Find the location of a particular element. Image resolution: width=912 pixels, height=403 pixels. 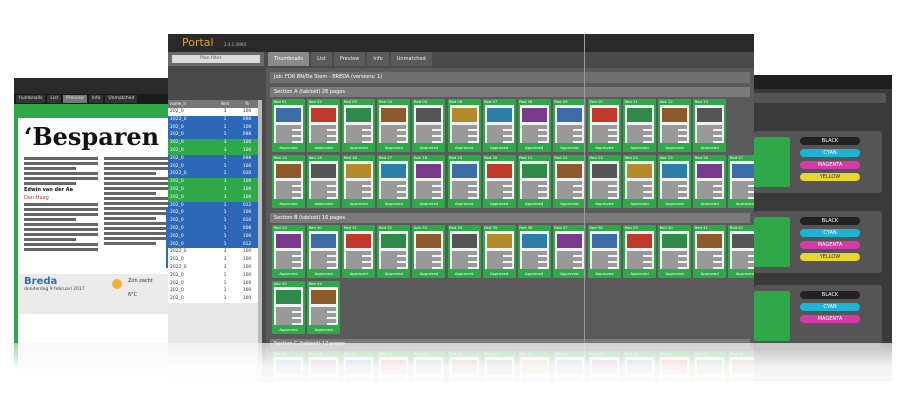

tab-unmatched: Unmatched is located at coordinates (411, 59).